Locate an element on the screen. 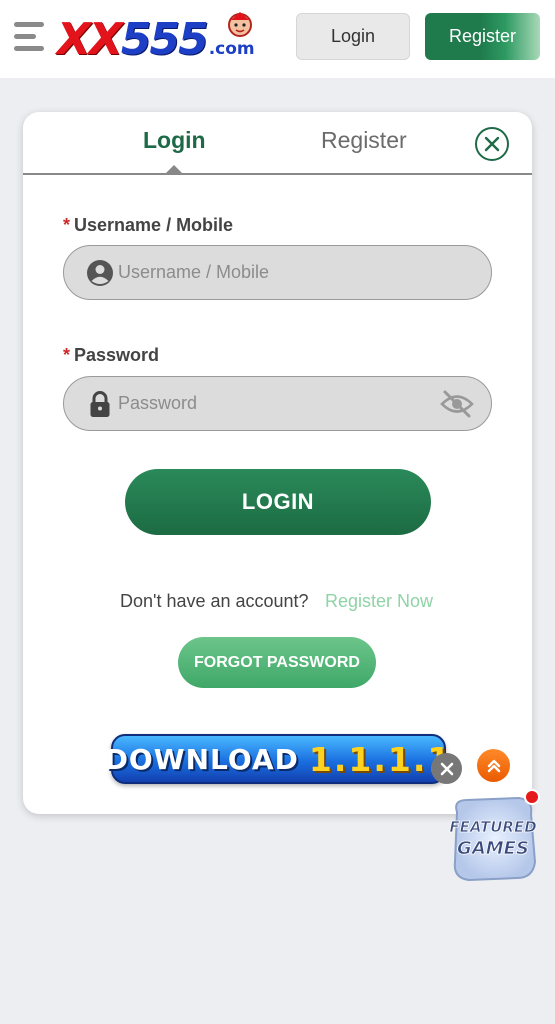  featured-line2: GAMES is located at coordinates (493, 848).